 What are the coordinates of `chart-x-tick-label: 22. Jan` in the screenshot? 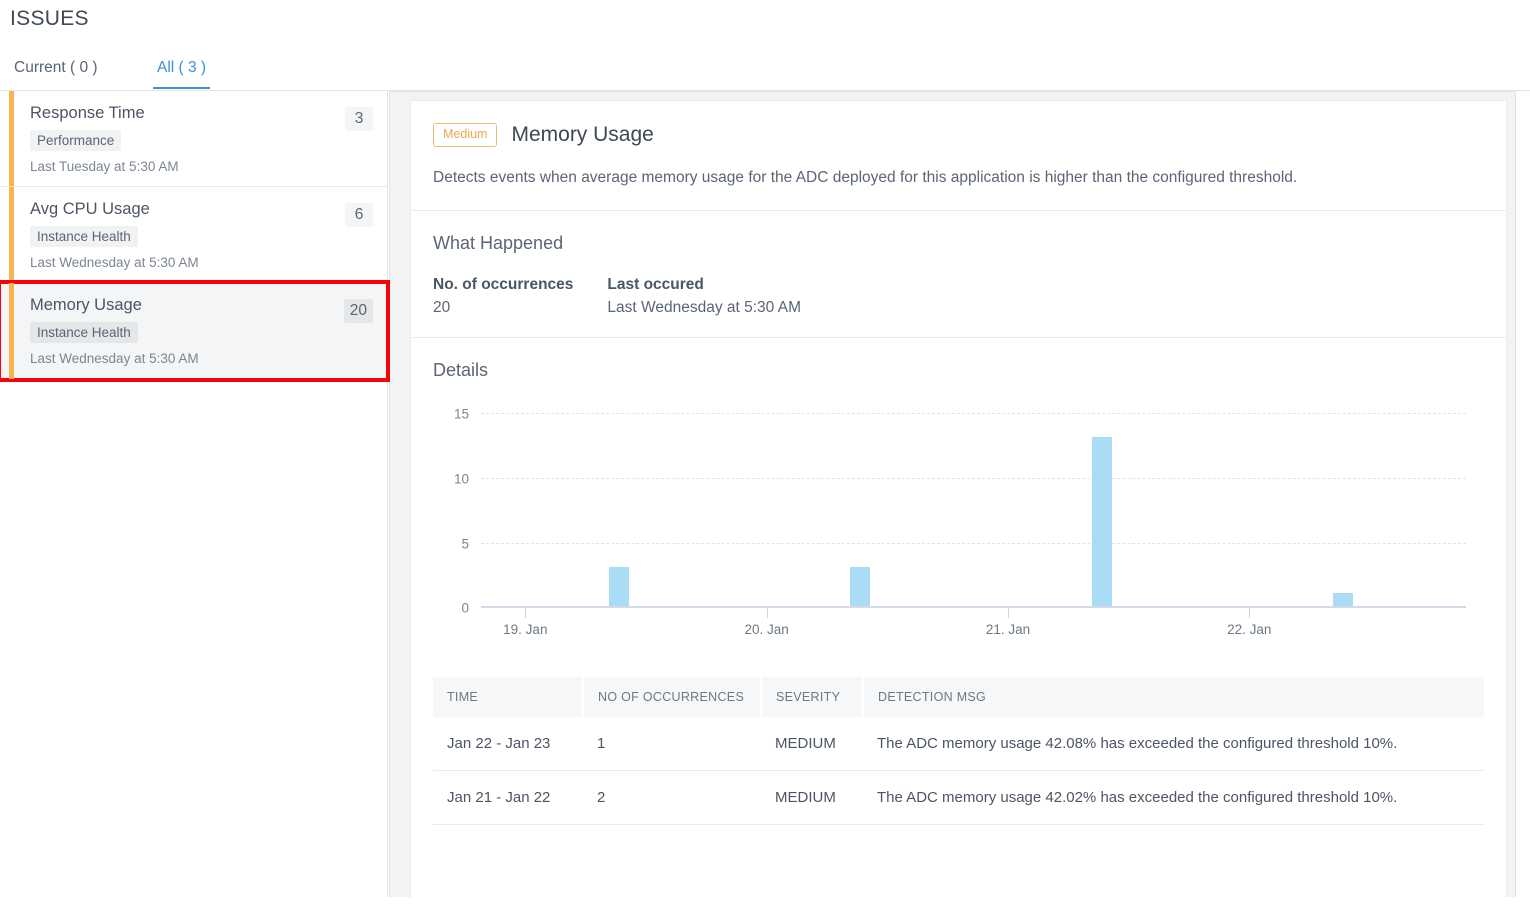 It's located at (1249, 629).